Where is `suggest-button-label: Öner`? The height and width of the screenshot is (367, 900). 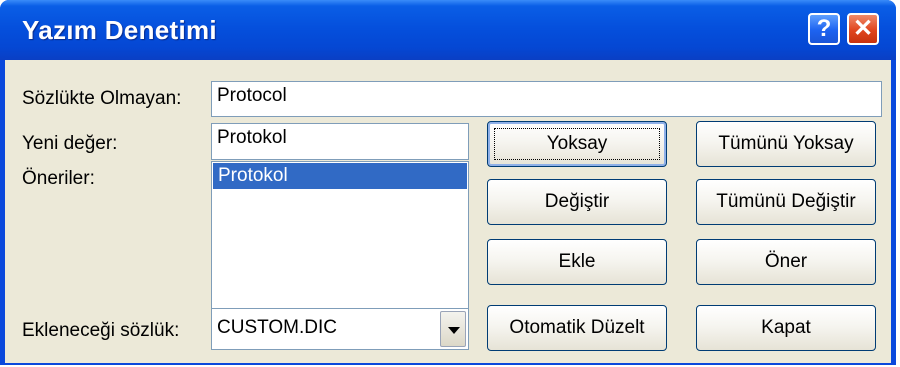 suggest-button-label: Öner is located at coordinates (786, 261).